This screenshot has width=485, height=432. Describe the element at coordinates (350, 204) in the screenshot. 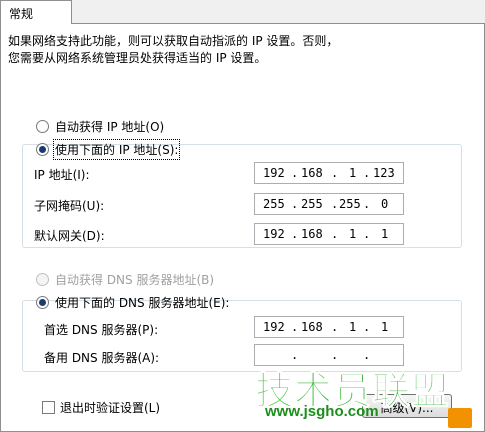

I see `mask-octet-3: 255` at that location.